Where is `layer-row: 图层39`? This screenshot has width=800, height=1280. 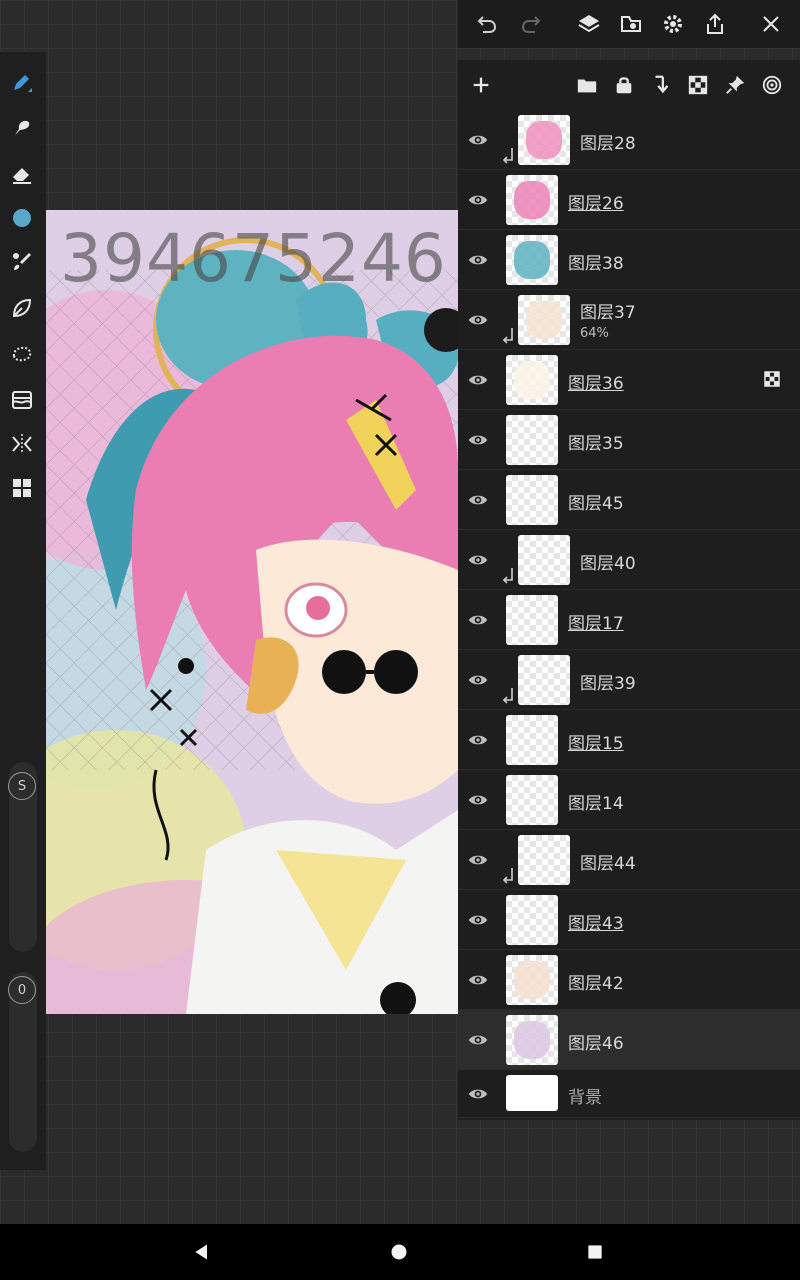 layer-row: 图层39 is located at coordinates (629, 680).